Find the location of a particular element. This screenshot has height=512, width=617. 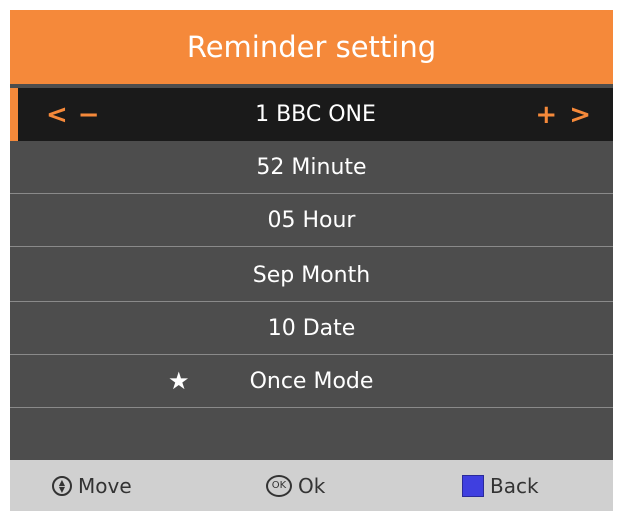

minute-row: 52 Minute is located at coordinates (311, 167).